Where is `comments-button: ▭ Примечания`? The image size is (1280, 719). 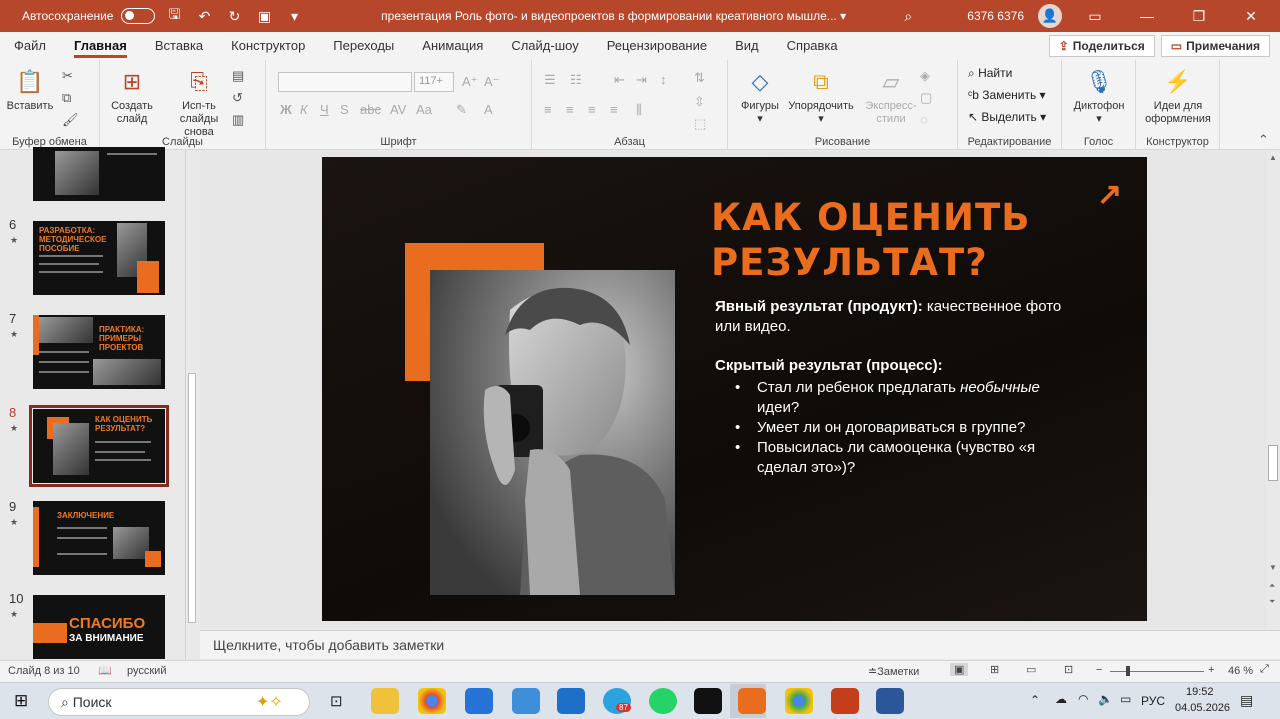 comments-button: ▭ Примечания is located at coordinates (1215, 46).